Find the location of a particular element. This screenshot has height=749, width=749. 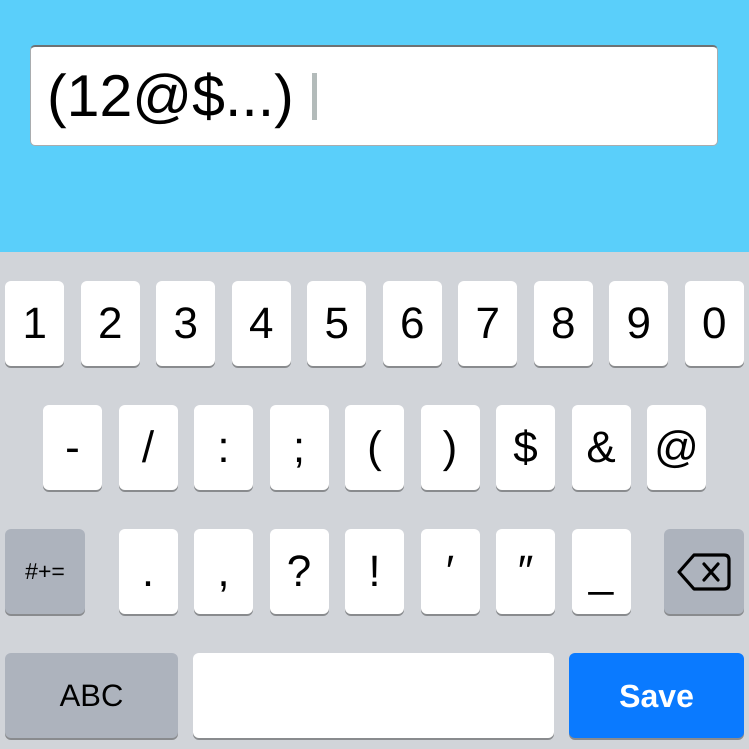

keyboard-key: ? is located at coordinates (299, 571).